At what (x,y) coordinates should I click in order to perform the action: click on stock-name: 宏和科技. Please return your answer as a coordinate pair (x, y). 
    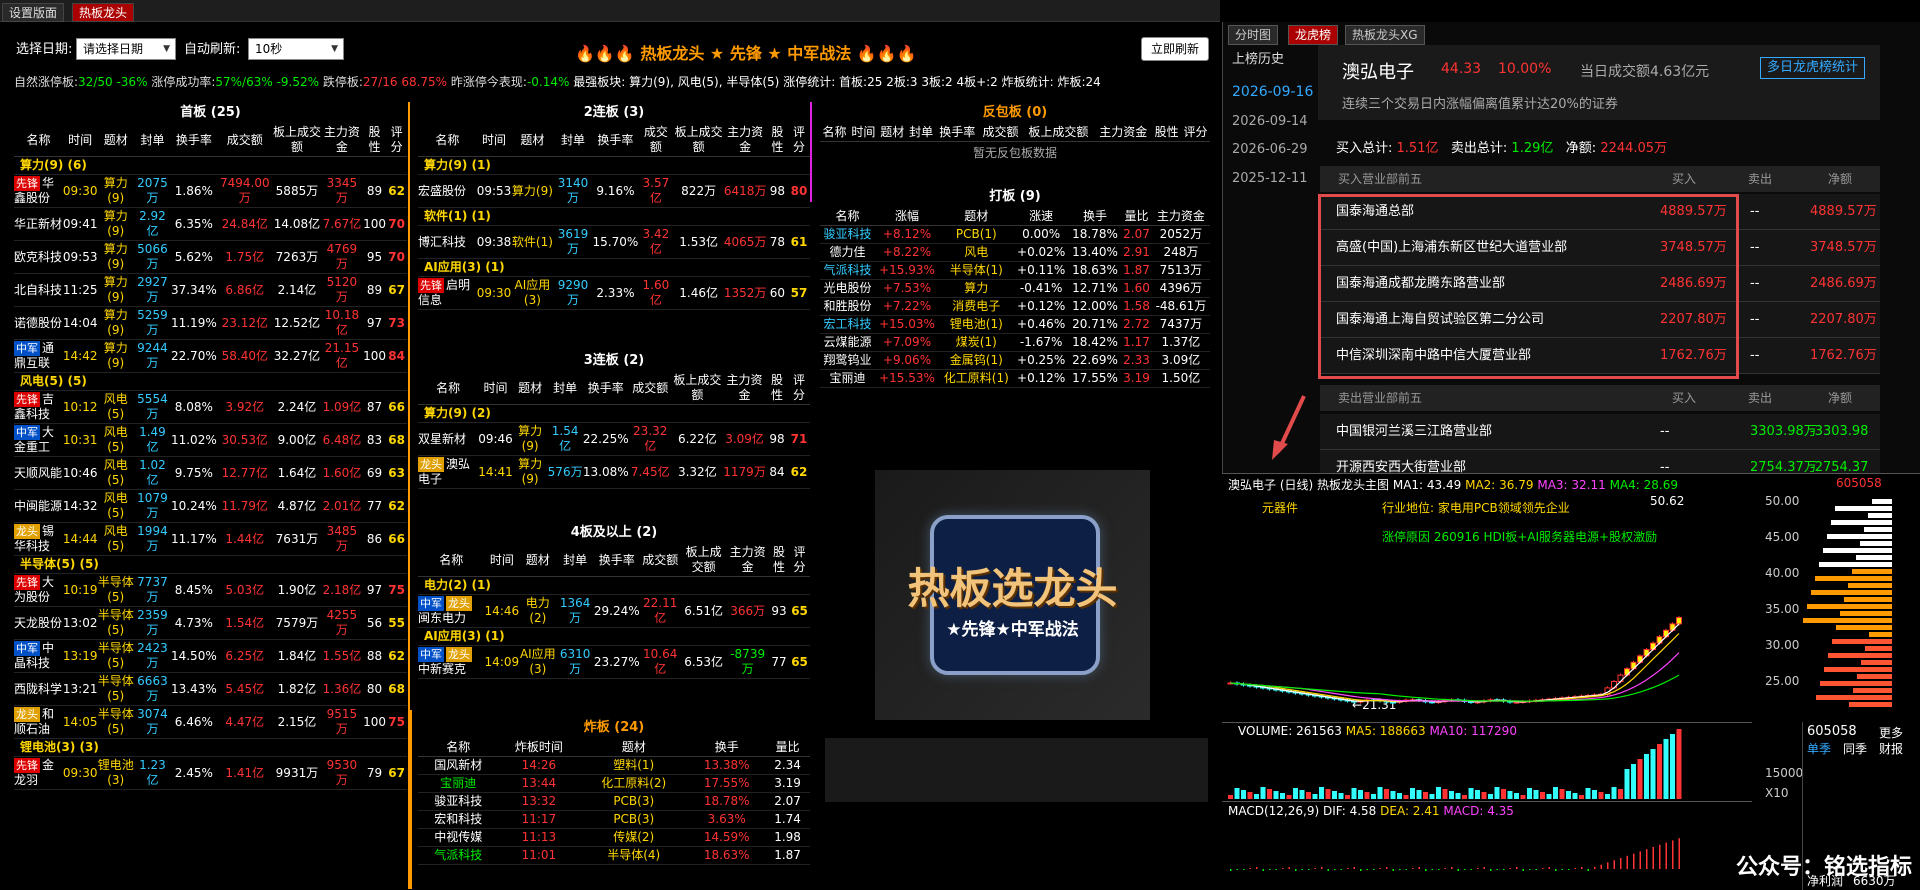
    Looking at the image, I should click on (458, 820).